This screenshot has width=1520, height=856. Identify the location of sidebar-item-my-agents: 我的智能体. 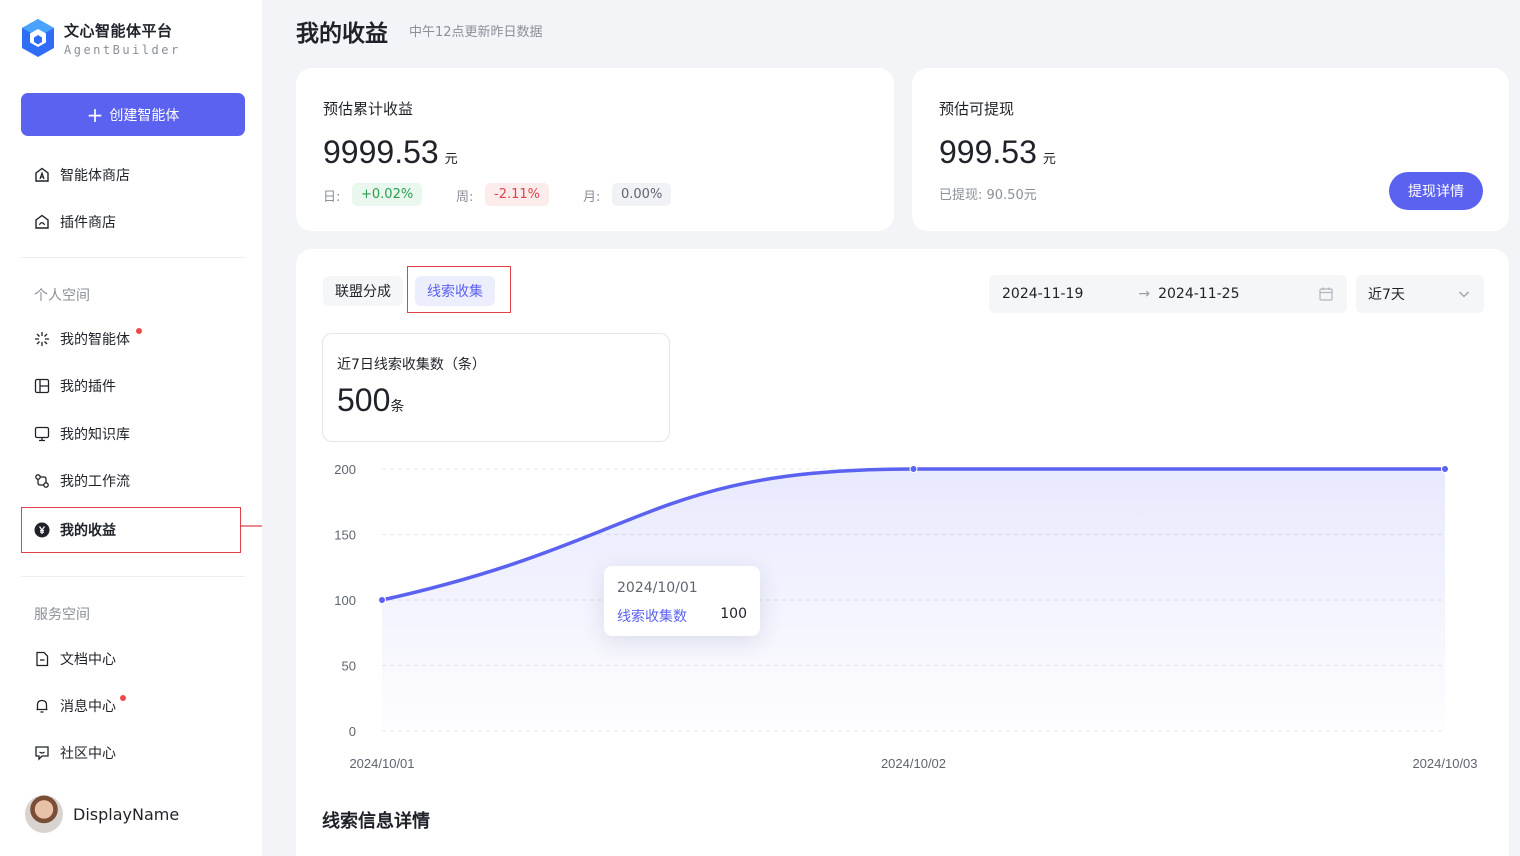
(131, 339).